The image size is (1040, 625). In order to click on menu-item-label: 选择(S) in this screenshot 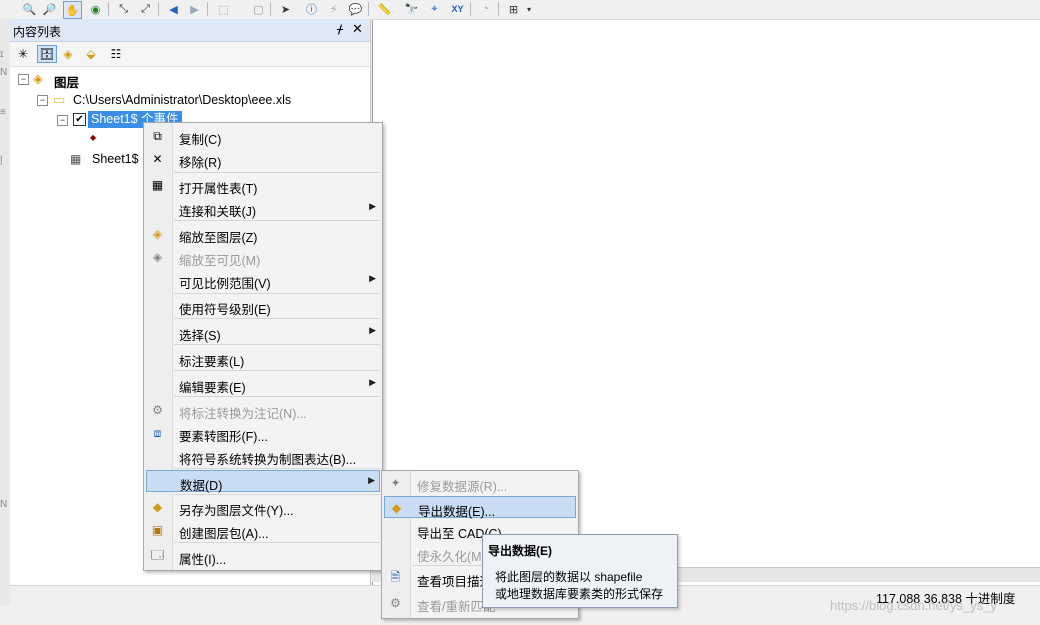, I will do `click(200, 336)`.